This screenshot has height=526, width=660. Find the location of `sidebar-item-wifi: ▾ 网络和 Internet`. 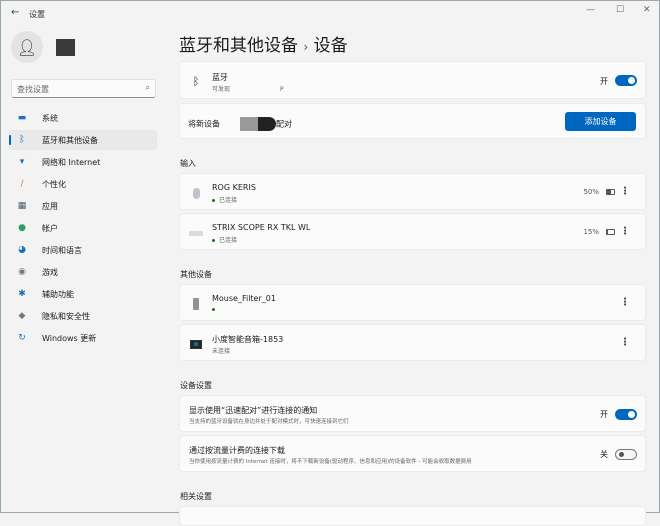

sidebar-item-wifi: ▾ 网络和 Internet is located at coordinates (83, 162).